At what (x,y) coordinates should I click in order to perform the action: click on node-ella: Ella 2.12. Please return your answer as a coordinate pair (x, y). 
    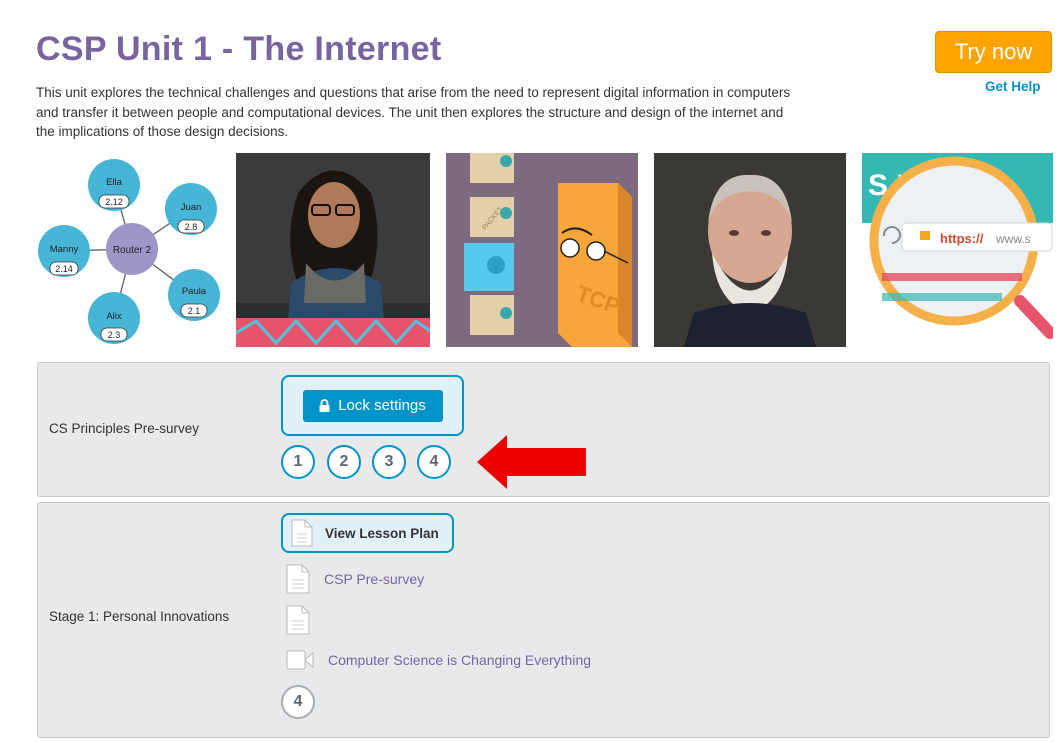
    Looking at the image, I should click on (114, 185).